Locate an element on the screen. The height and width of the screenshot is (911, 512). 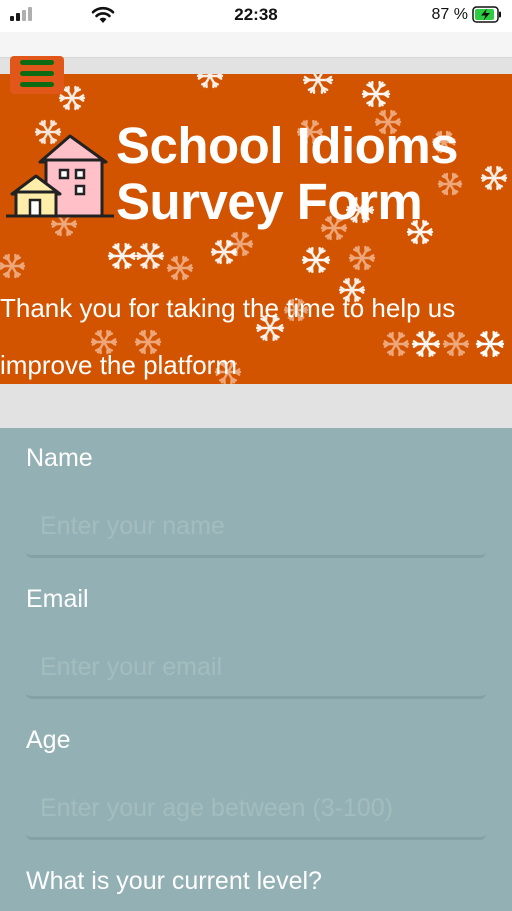
name-input is located at coordinates (256, 526).